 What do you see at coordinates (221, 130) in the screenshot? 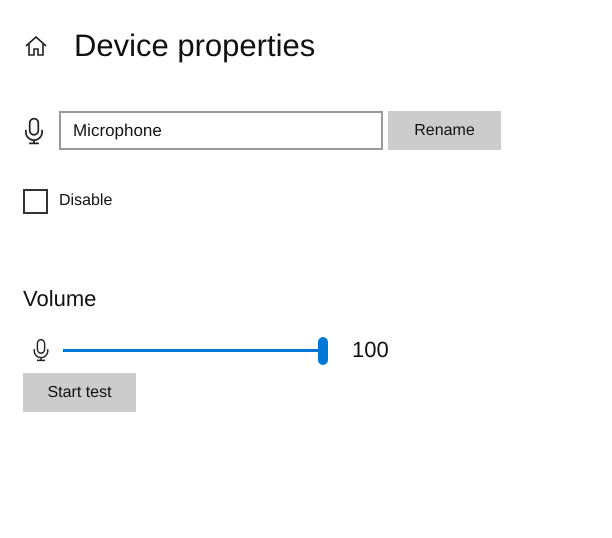
I see `device-name-field: Microphone` at bounding box center [221, 130].